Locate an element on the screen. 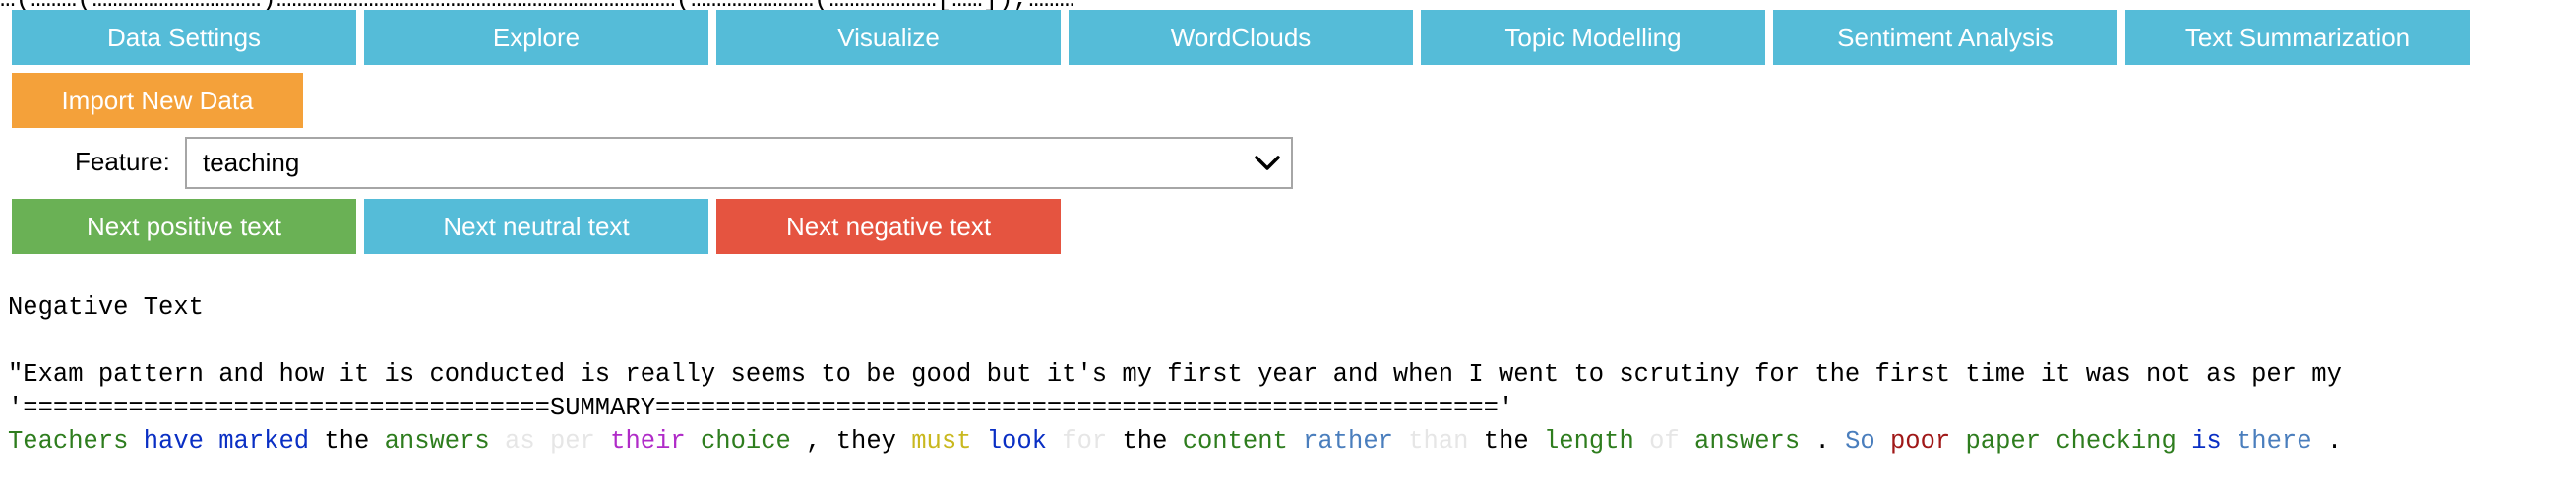 This screenshot has width=2576, height=504. summary-word: there is located at coordinates (2281, 441).